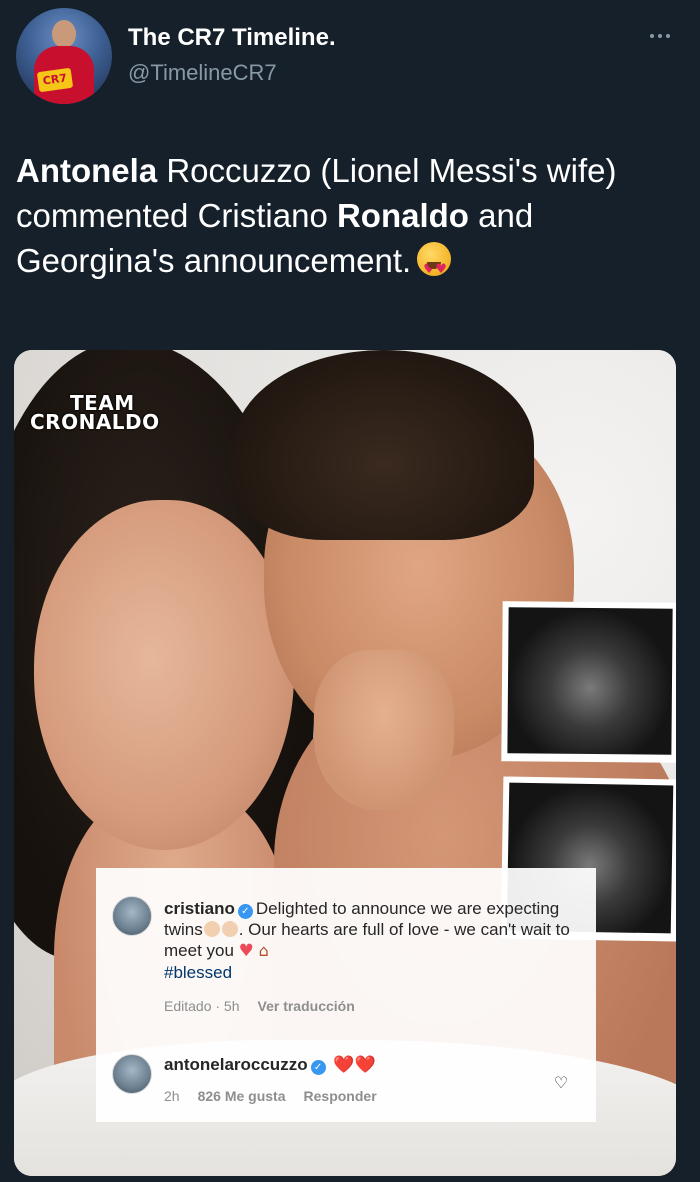 Image resolution: width=700 pixels, height=1182 pixels. I want to click on cristiano-avatar, so click(132, 916).